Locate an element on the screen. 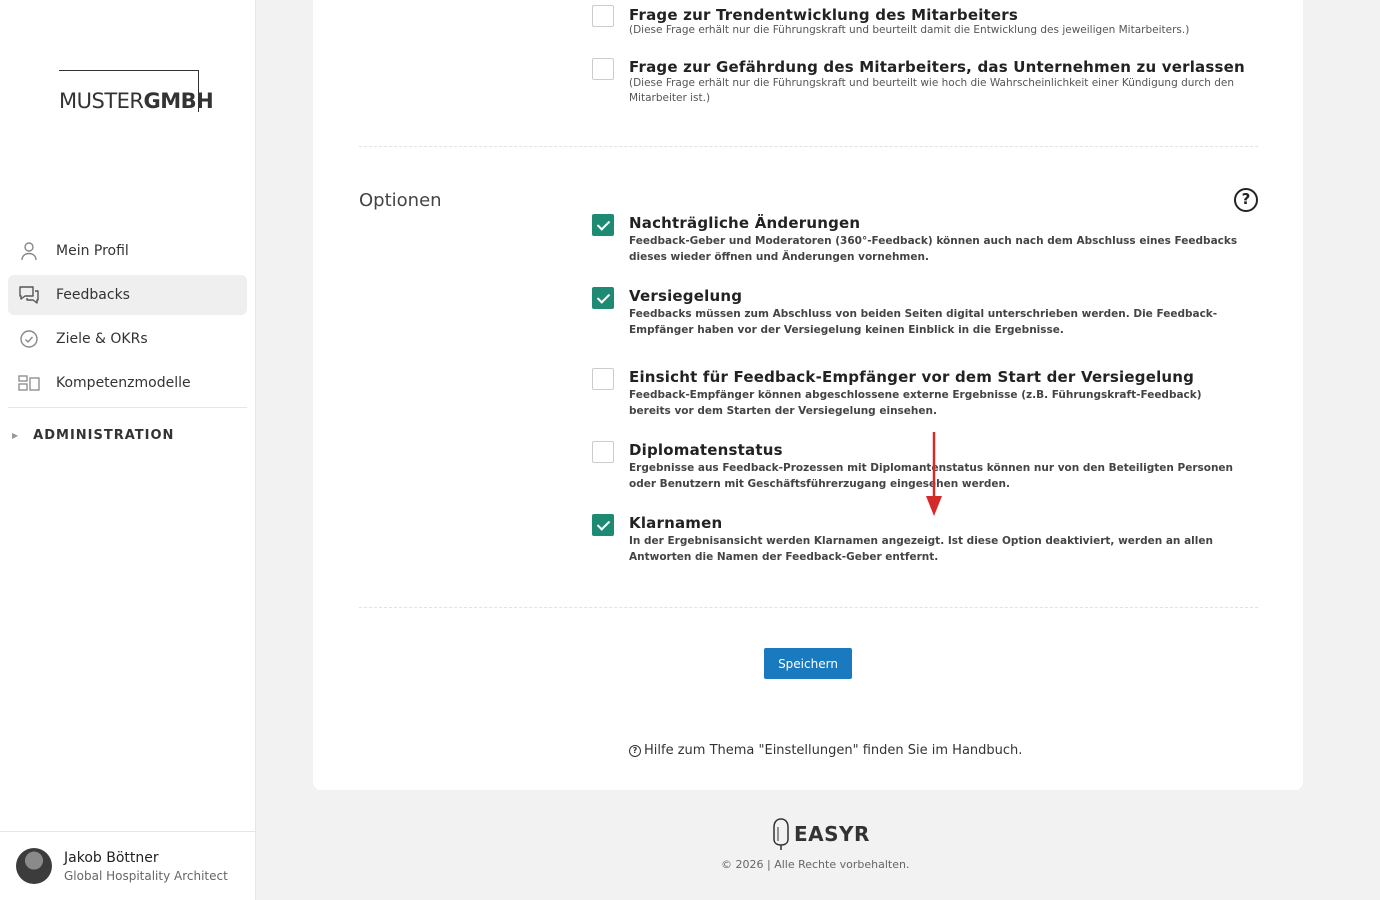  option-title: Klarnamen is located at coordinates (676, 523).